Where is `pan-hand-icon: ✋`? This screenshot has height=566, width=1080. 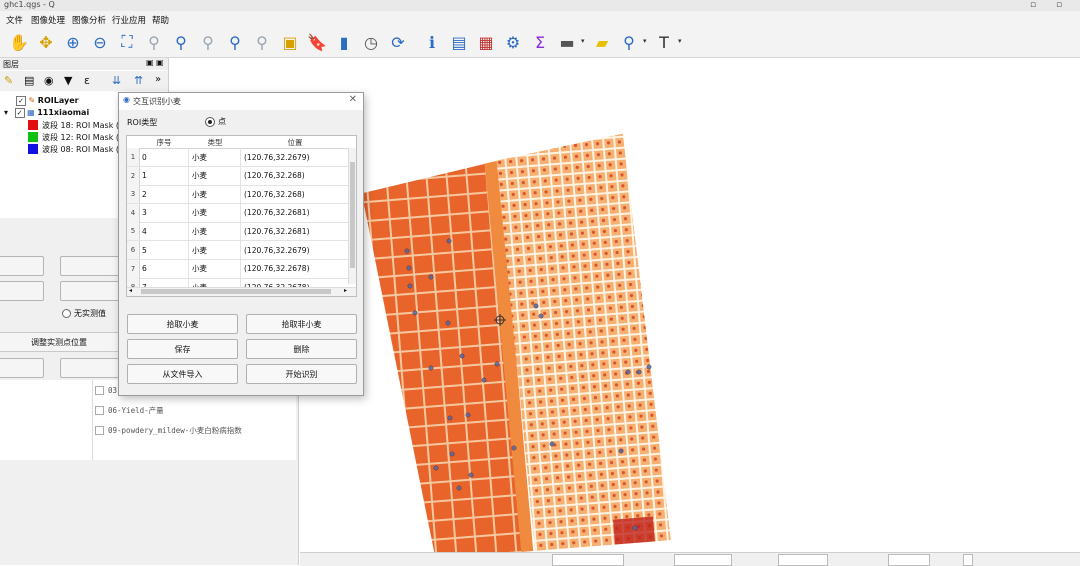 pan-hand-icon: ✋ is located at coordinates (19, 42).